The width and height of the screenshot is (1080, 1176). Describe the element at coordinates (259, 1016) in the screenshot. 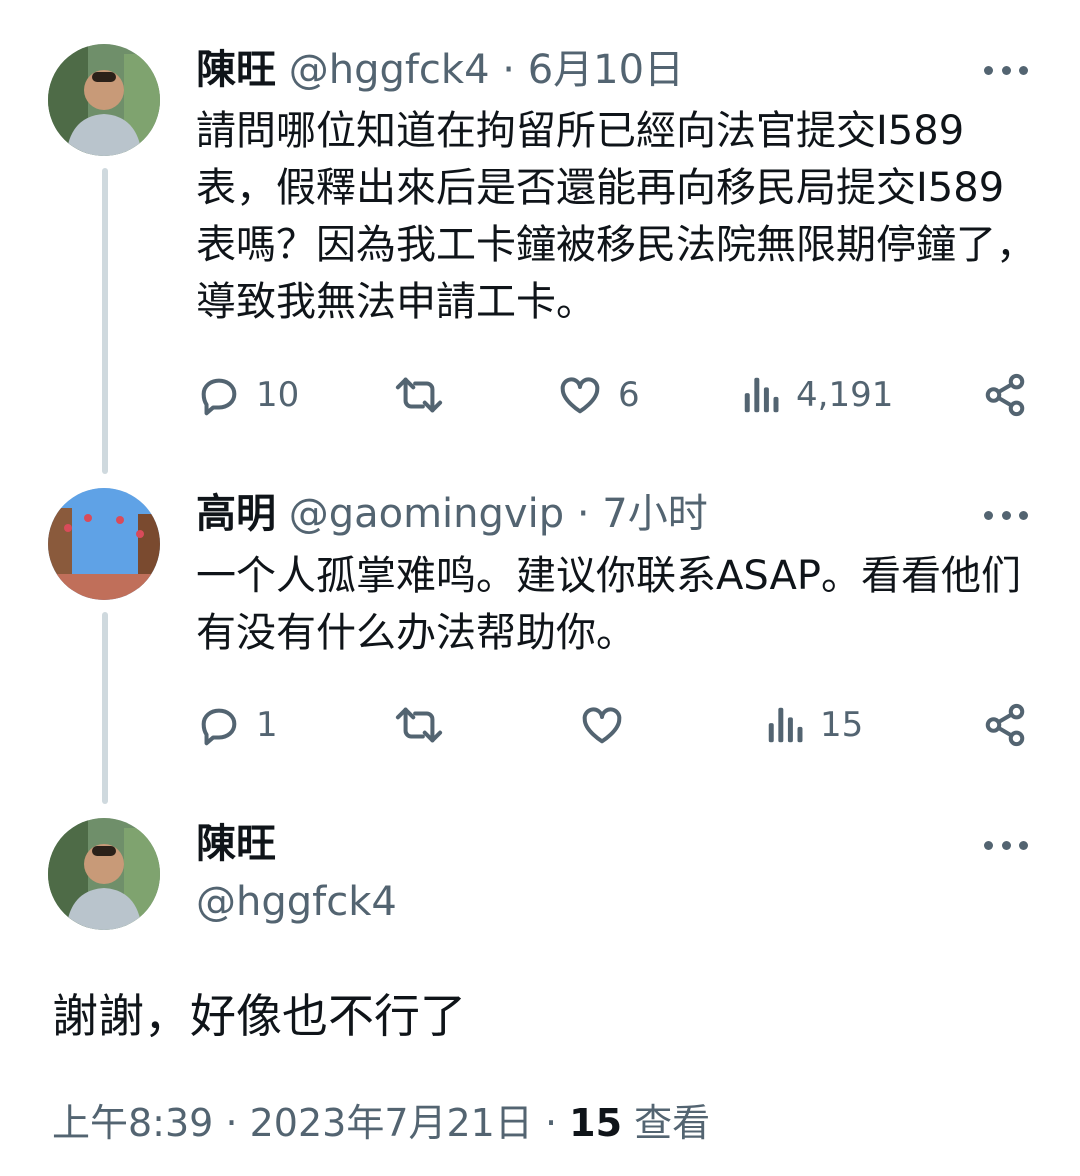

I see `focused-tweet-text: 謝謝，好像也不行了` at that location.